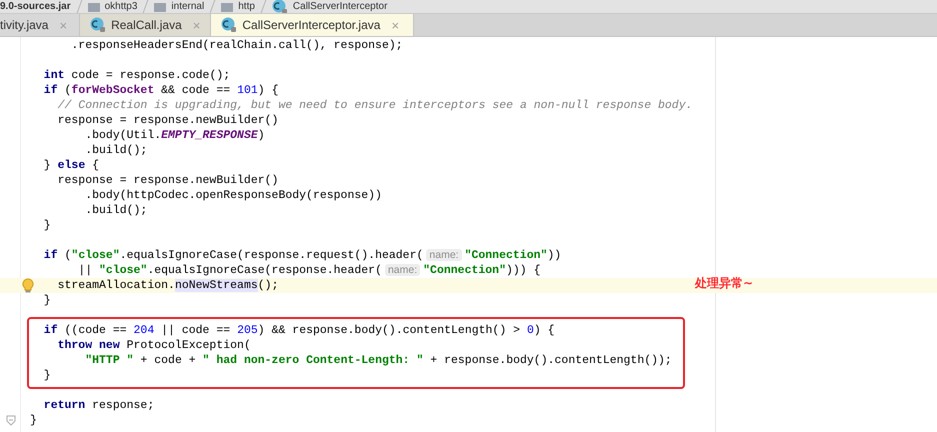 The width and height of the screenshot is (937, 432). What do you see at coordinates (374, 105) in the screenshot?
I see `code-text: // Connection is upgrading, but we need to ensure interceptors see a non-null response body.` at bounding box center [374, 105].